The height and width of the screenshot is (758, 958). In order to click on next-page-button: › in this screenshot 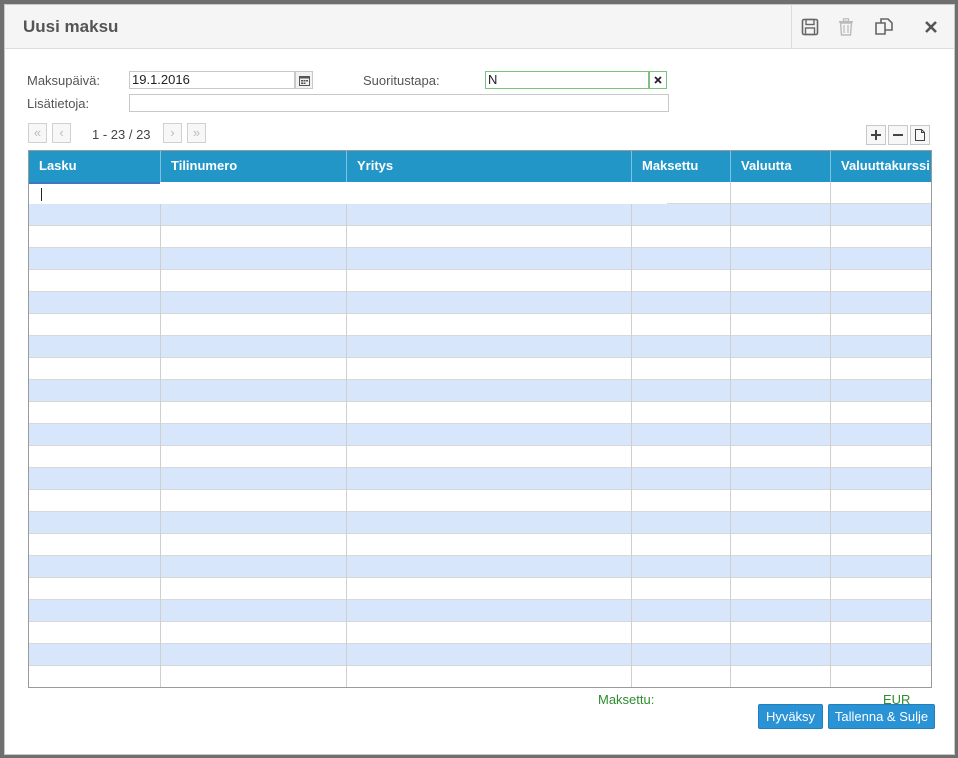, I will do `click(172, 133)`.